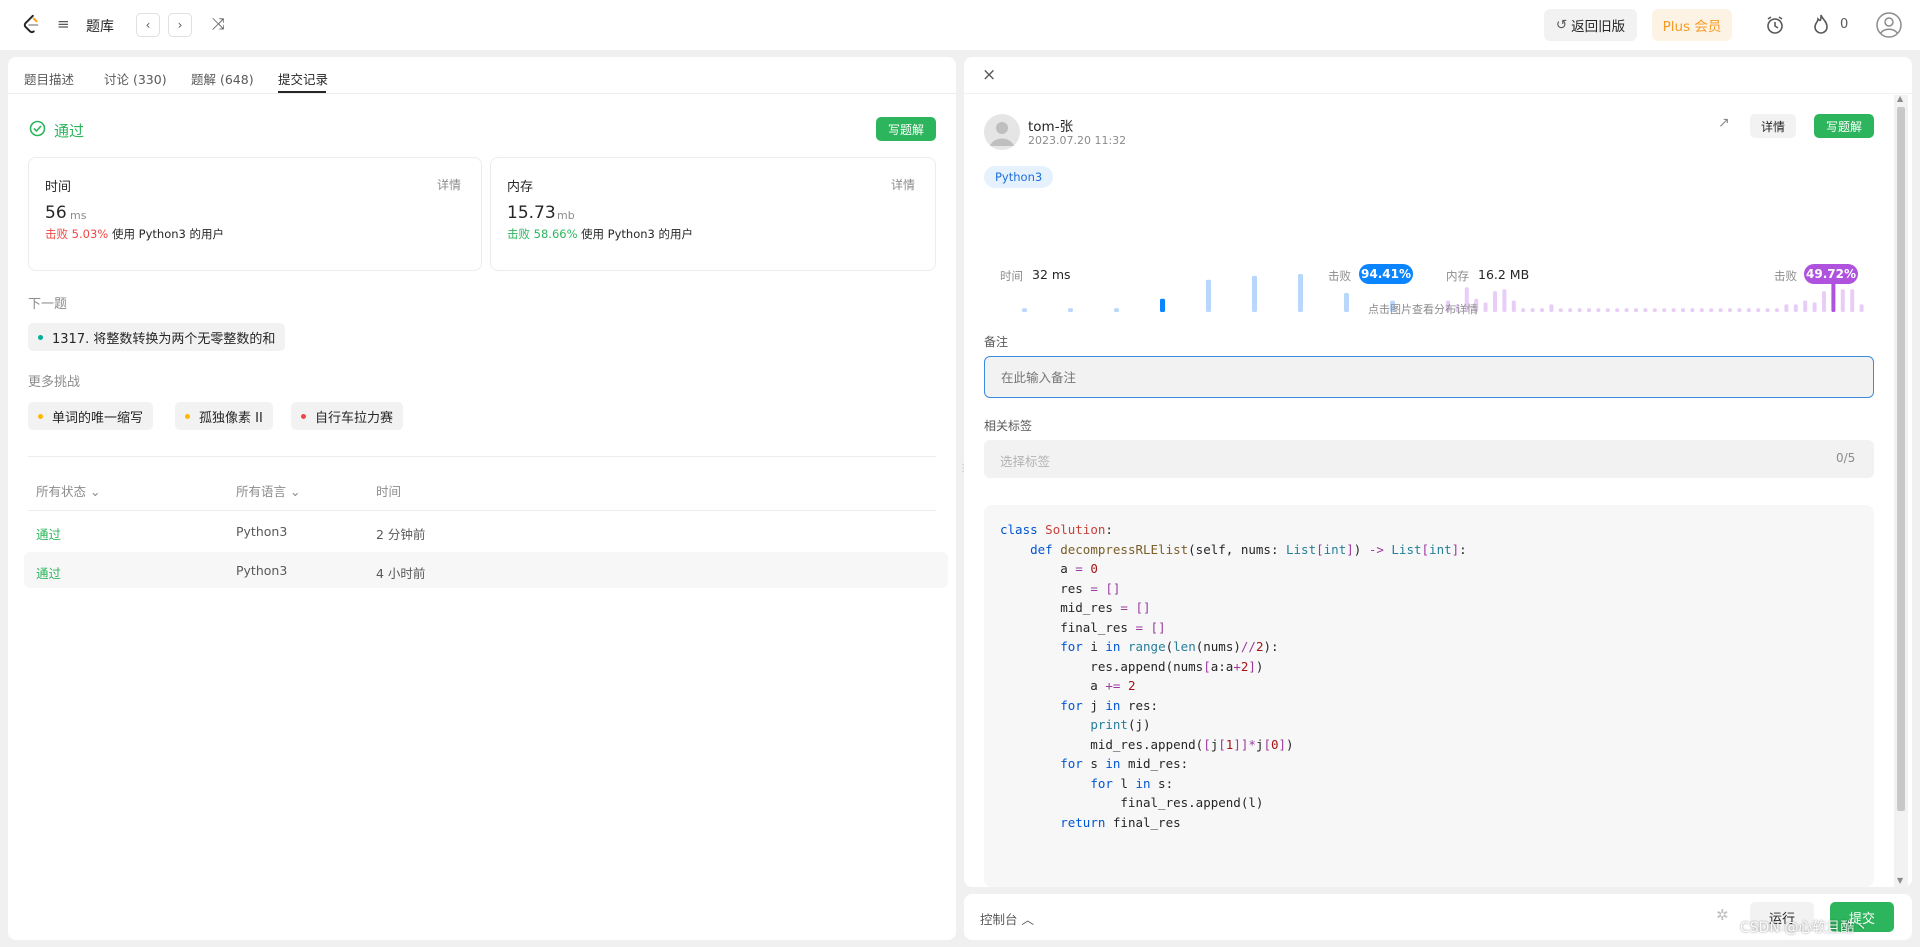 The image size is (1920, 947). I want to click on row-time: 2 分钟前, so click(401, 534).